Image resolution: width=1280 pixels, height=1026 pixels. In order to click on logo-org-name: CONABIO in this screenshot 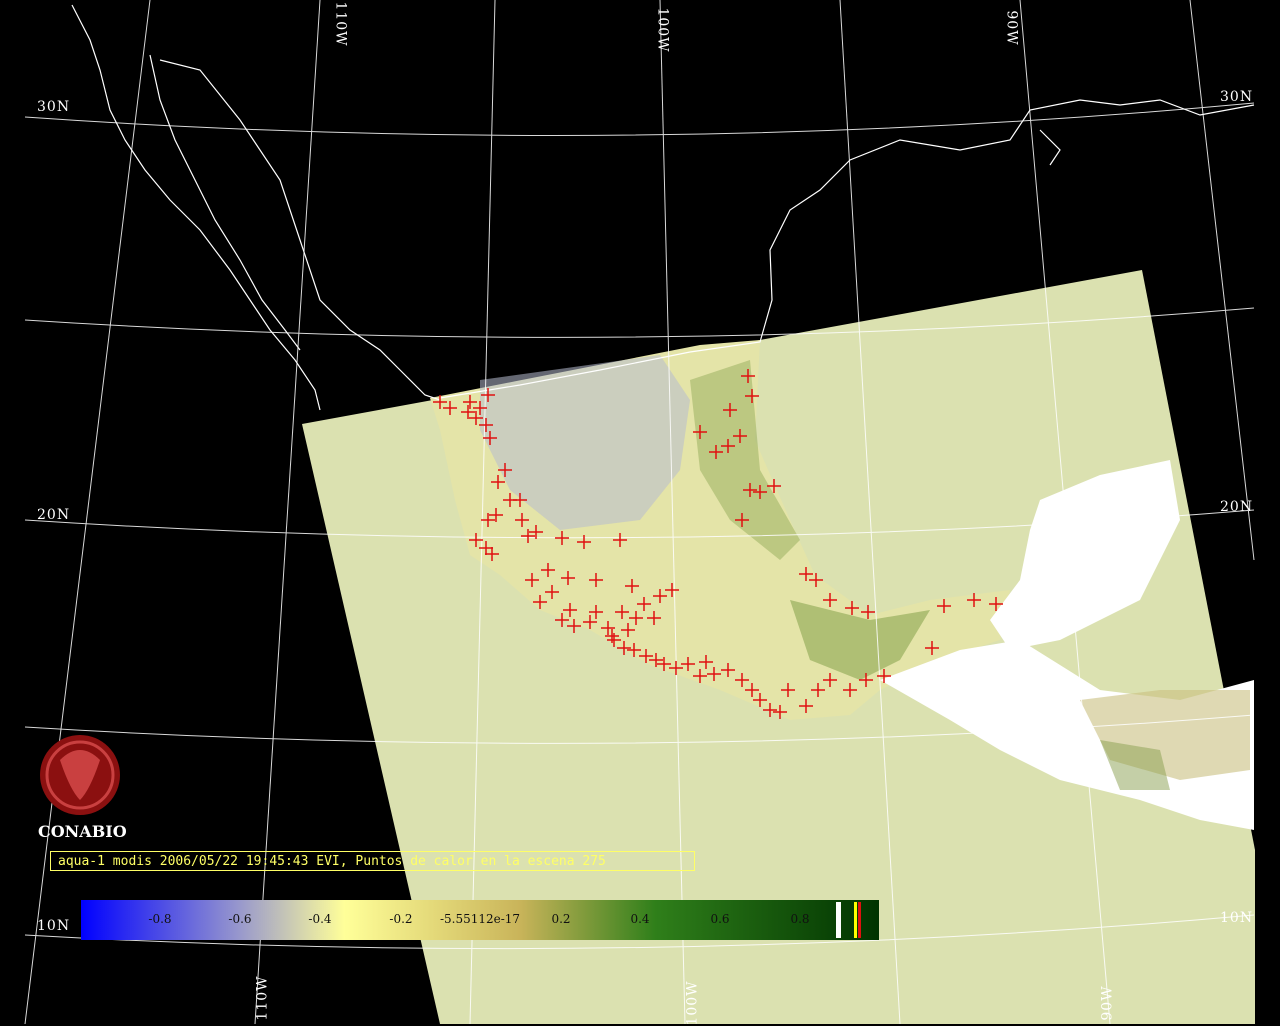, I will do `click(82, 831)`.